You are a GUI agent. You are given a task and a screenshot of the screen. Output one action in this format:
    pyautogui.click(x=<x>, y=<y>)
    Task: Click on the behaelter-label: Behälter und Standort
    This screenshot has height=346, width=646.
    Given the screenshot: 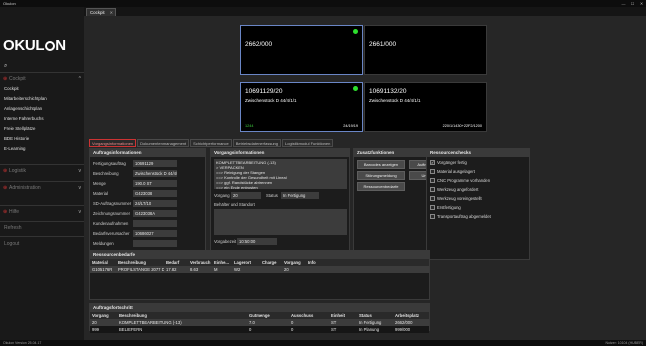 What is the action you would take?
    pyautogui.click(x=234, y=204)
    